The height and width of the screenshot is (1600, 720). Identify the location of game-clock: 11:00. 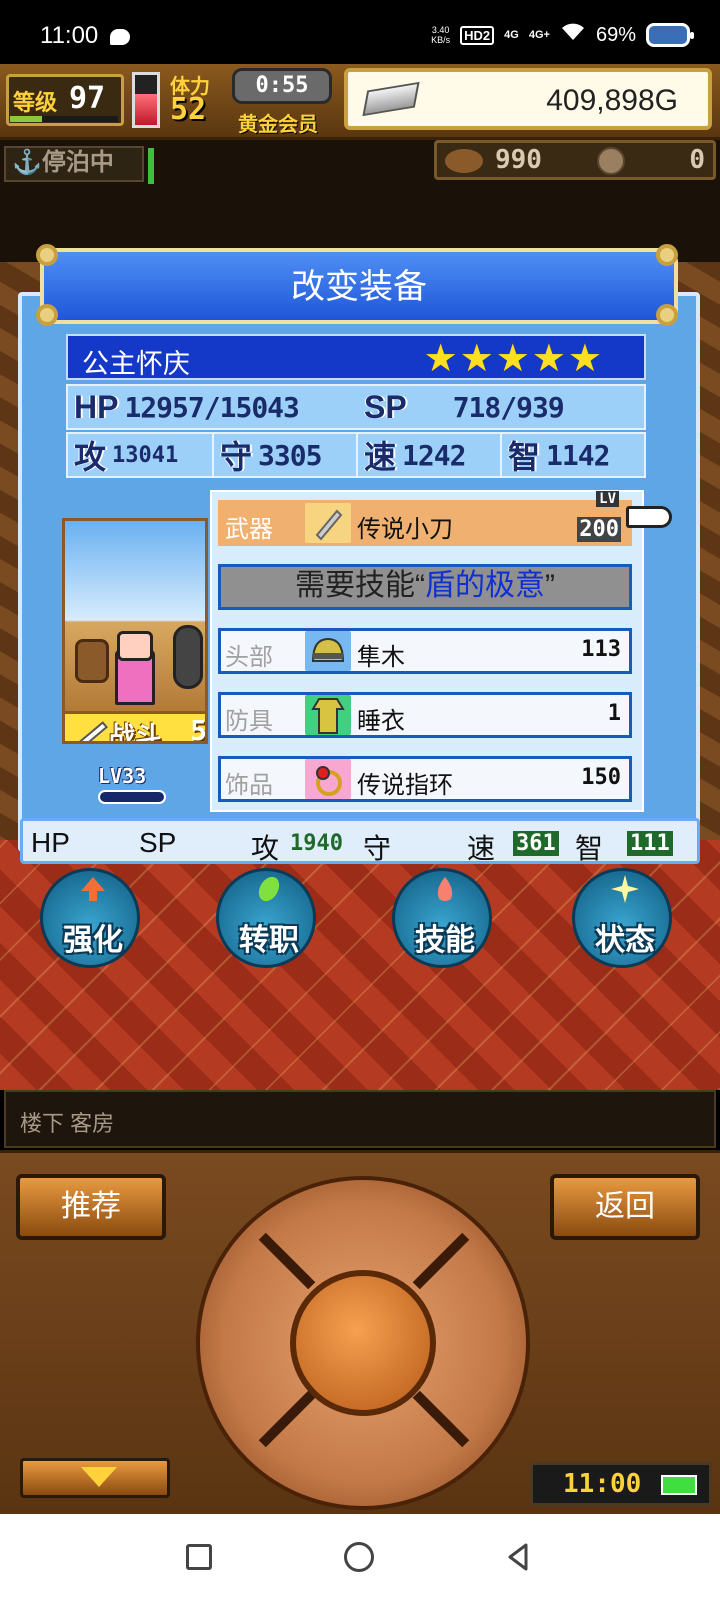
(621, 1484).